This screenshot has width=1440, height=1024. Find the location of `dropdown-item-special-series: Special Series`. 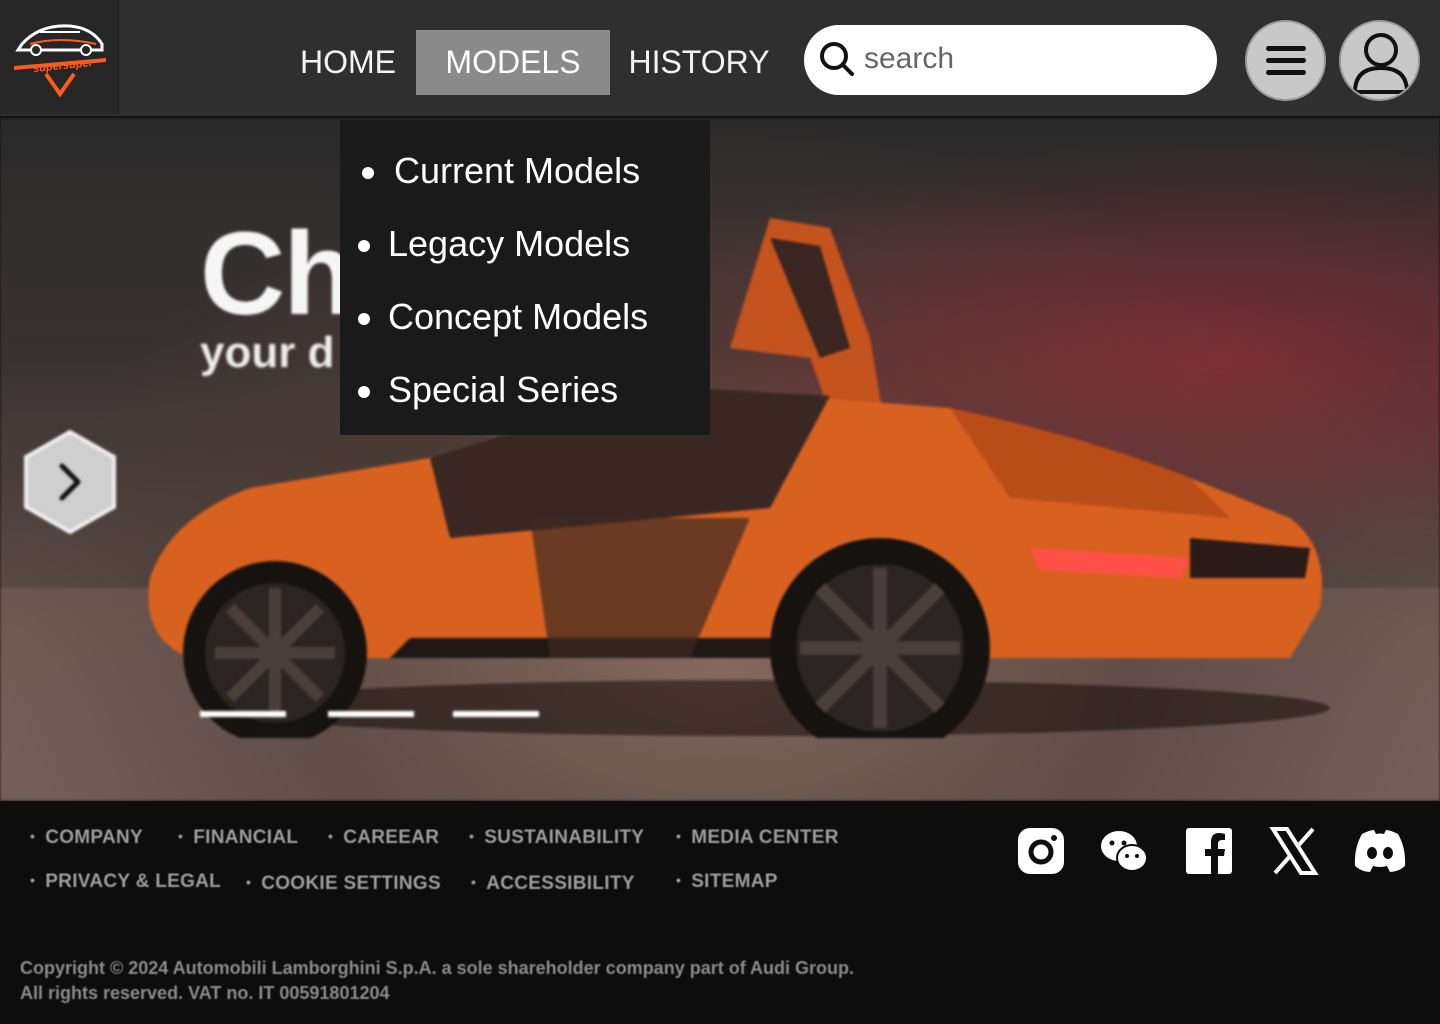

dropdown-item-special-series: Special Series is located at coordinates (525, 391).